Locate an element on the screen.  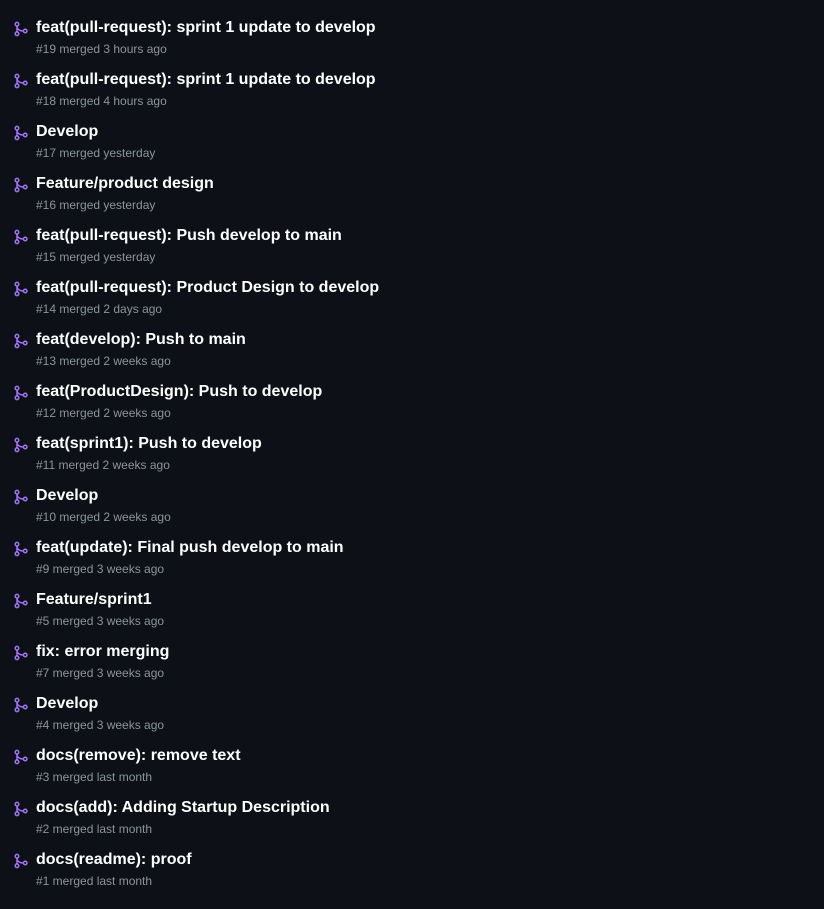
pull-request-item: Feature/sprint1 #5 merged 3 weeks ago is located at coordinates (412, 615).